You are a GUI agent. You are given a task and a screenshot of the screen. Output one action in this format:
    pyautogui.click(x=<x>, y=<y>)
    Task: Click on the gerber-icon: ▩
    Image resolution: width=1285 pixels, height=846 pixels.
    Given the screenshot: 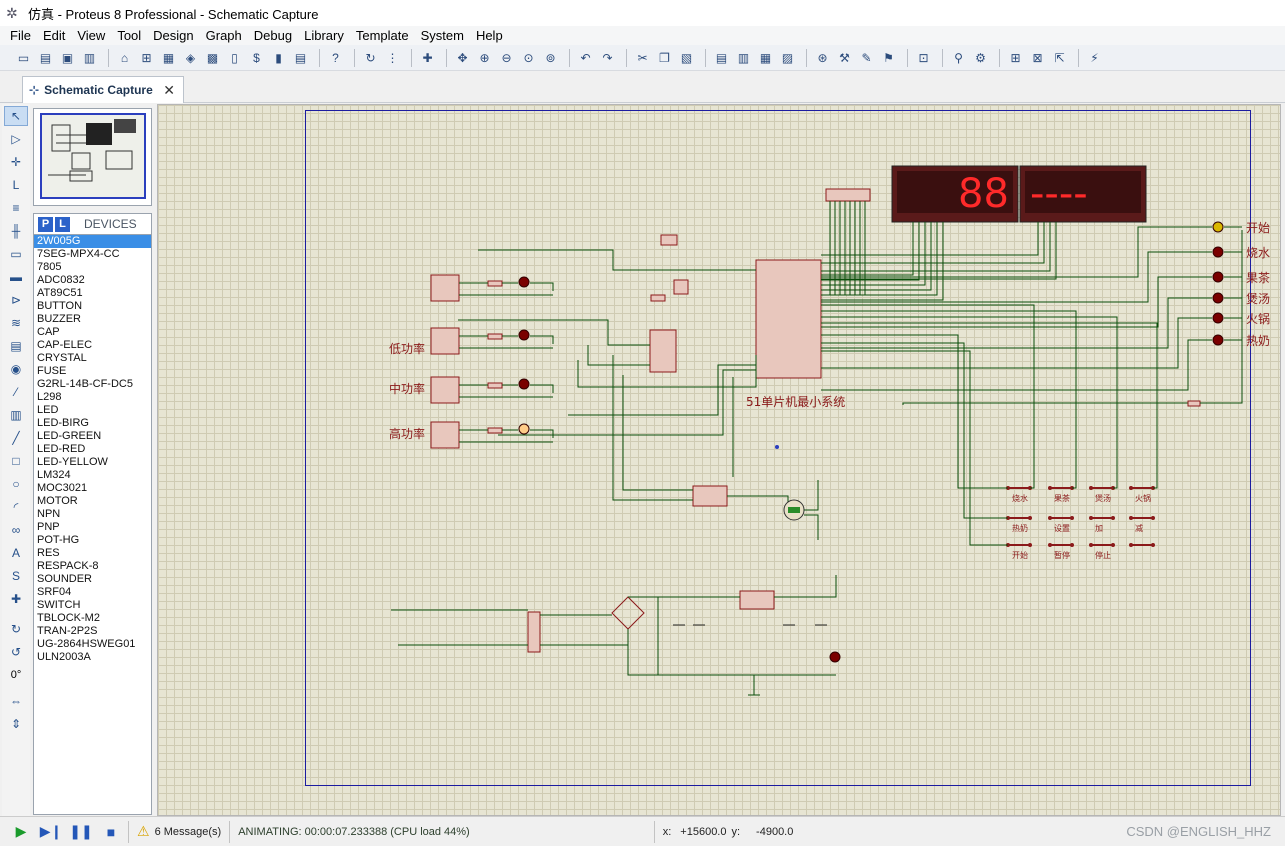 What is the action you would take?
    pyautogui.click(x=212, y=57)
    